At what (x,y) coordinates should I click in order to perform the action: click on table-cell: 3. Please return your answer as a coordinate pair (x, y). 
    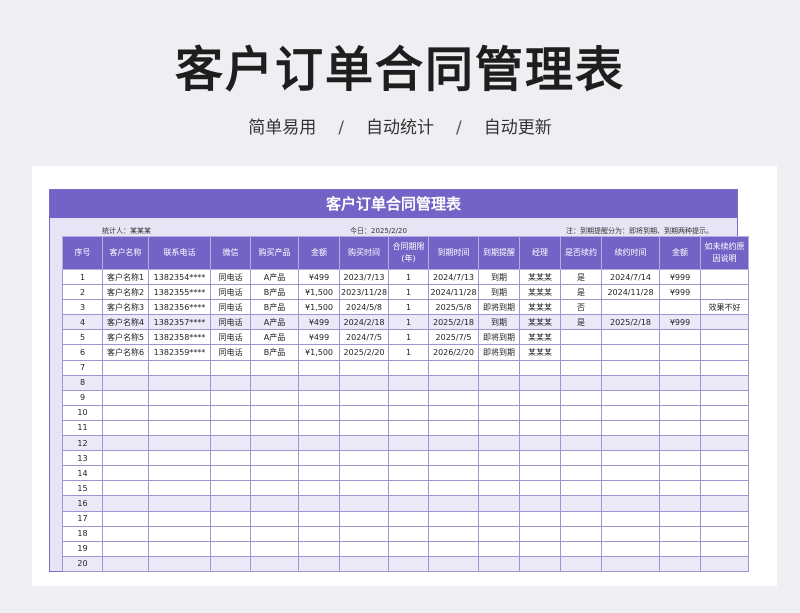
    Looking at the image, I should click on (82, 307).